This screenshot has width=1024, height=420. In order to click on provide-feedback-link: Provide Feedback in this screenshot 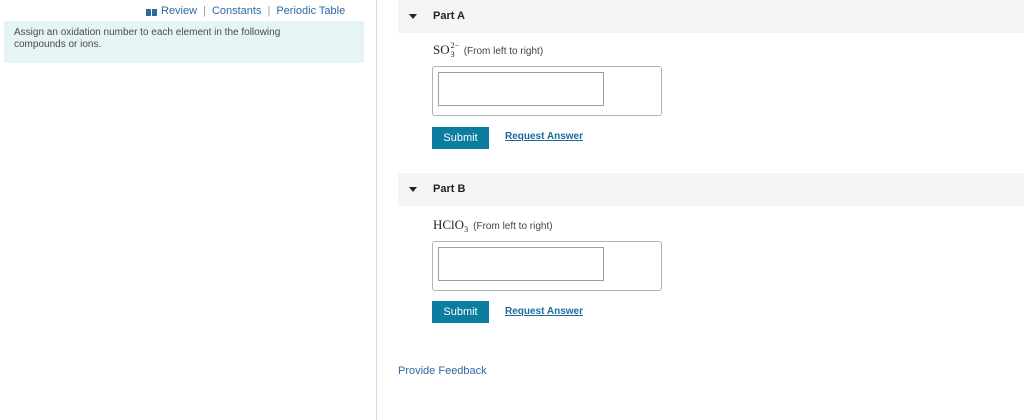, I will do `click(442, 371)`.